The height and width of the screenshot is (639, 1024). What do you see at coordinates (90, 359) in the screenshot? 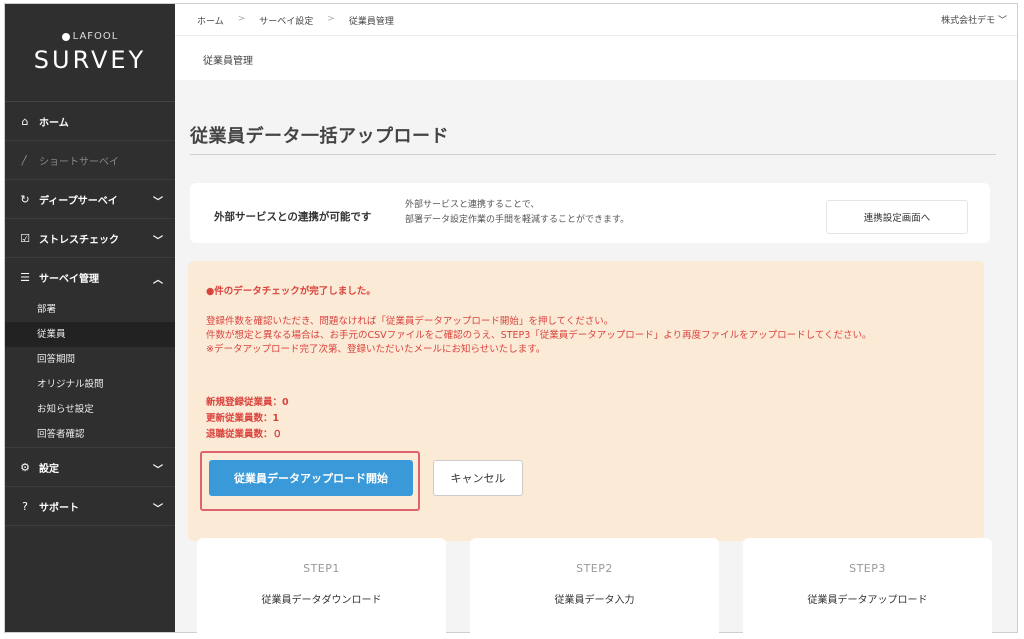
I see `submenu-item-answer-period: 回答期間` at bounding box center [90, 359].